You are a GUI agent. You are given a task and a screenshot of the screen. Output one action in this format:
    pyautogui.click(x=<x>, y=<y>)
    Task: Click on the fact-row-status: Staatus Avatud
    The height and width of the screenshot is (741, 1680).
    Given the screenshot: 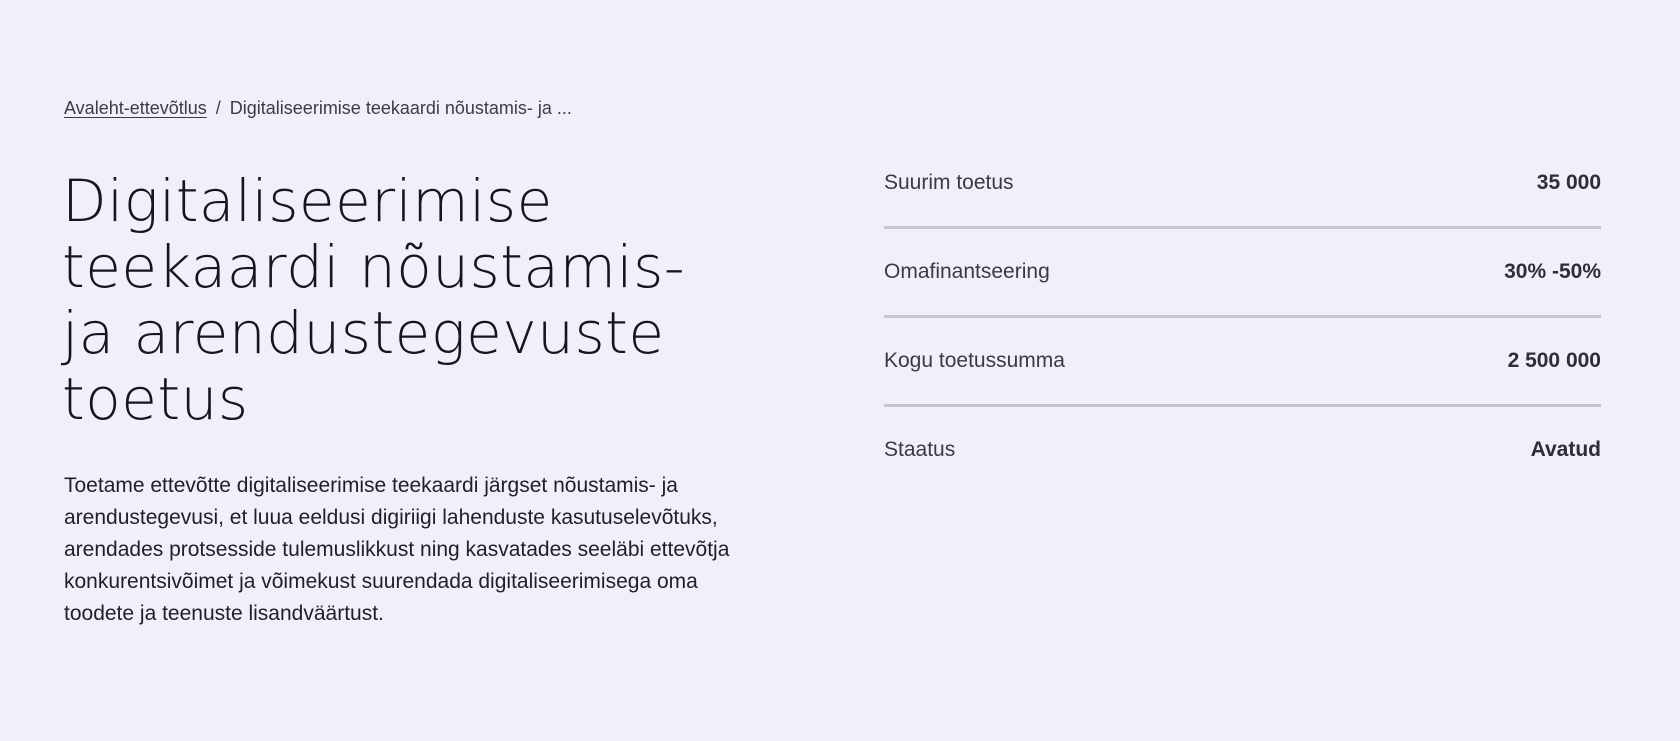 What is the action you would take?
    pyautogui.click(x=1242, y=450)
    